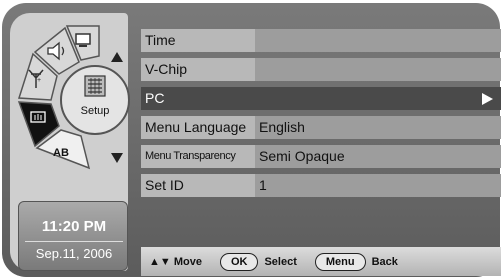  I want to click on menu-item-label: V-Chip, so click(198, 69).